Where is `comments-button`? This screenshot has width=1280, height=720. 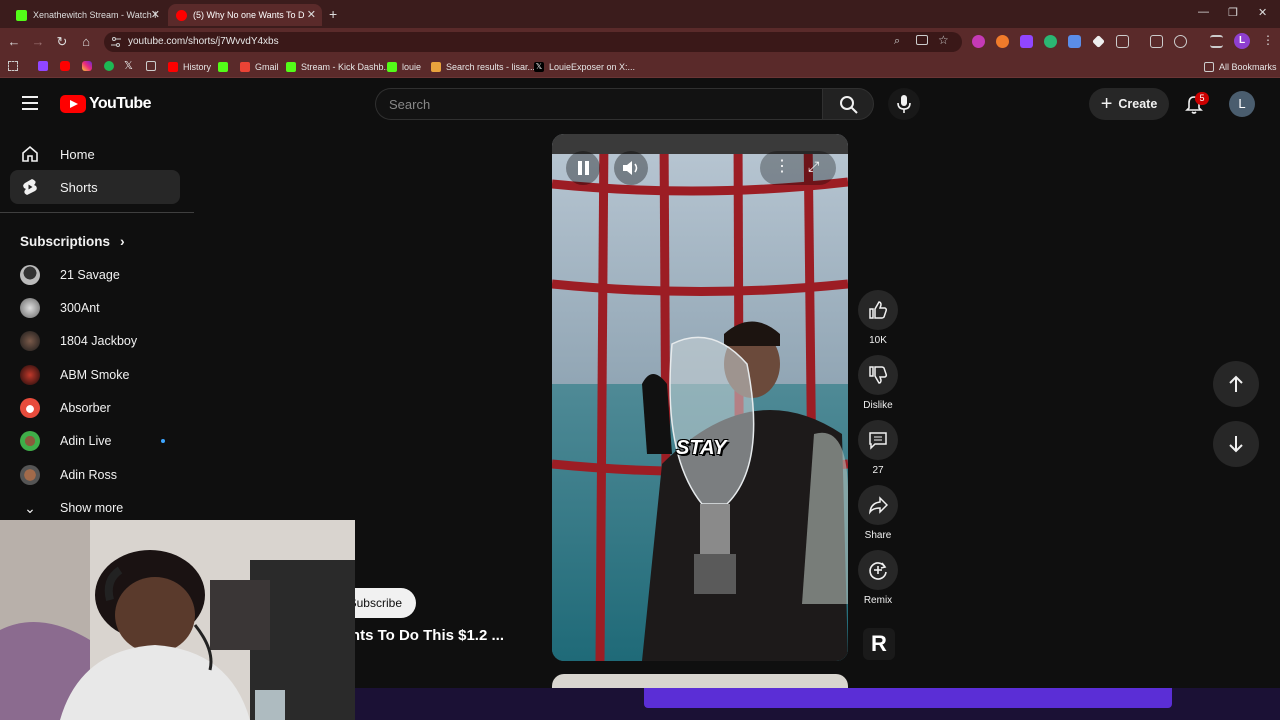 comments-button is located at coordinates (878, 440).